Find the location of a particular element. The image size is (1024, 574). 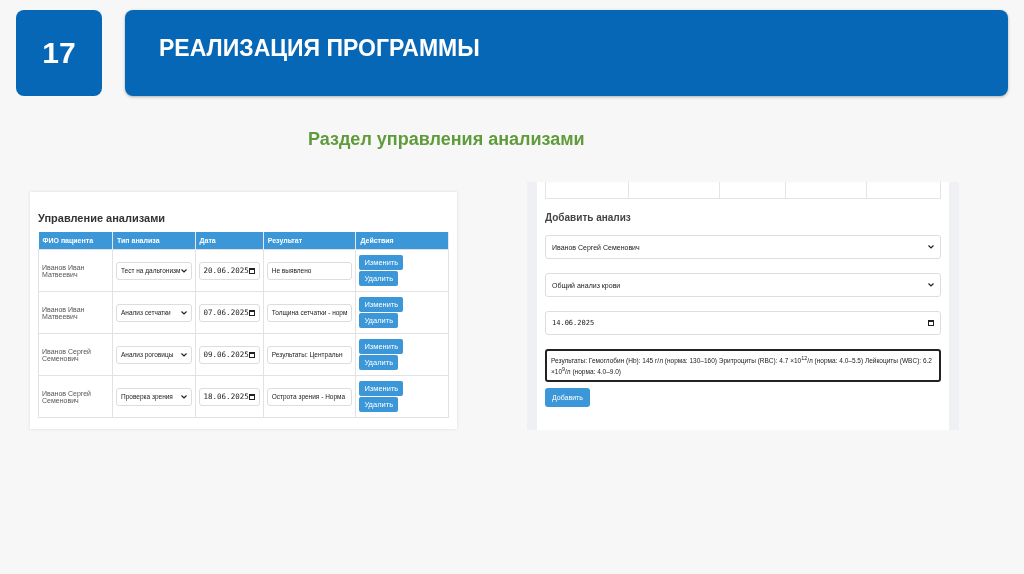

slide-number: 17 is located at coordinates (59, 53).